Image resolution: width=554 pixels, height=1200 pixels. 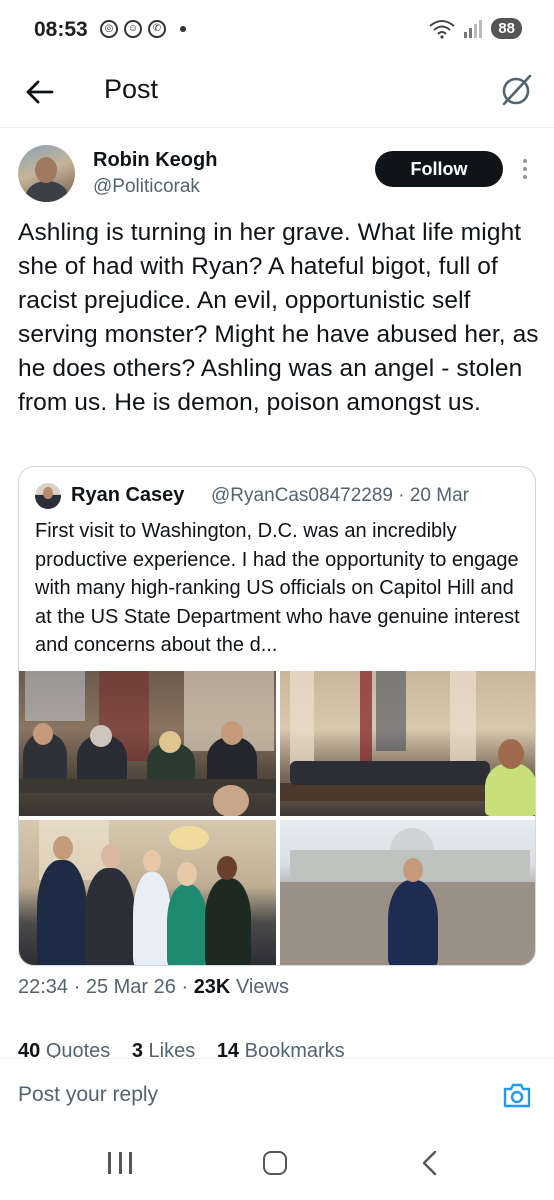 What do you see at coordinates (430, 1163) in the screenshot?
I see `system-back-icon` at bounding box center [430, 1163].